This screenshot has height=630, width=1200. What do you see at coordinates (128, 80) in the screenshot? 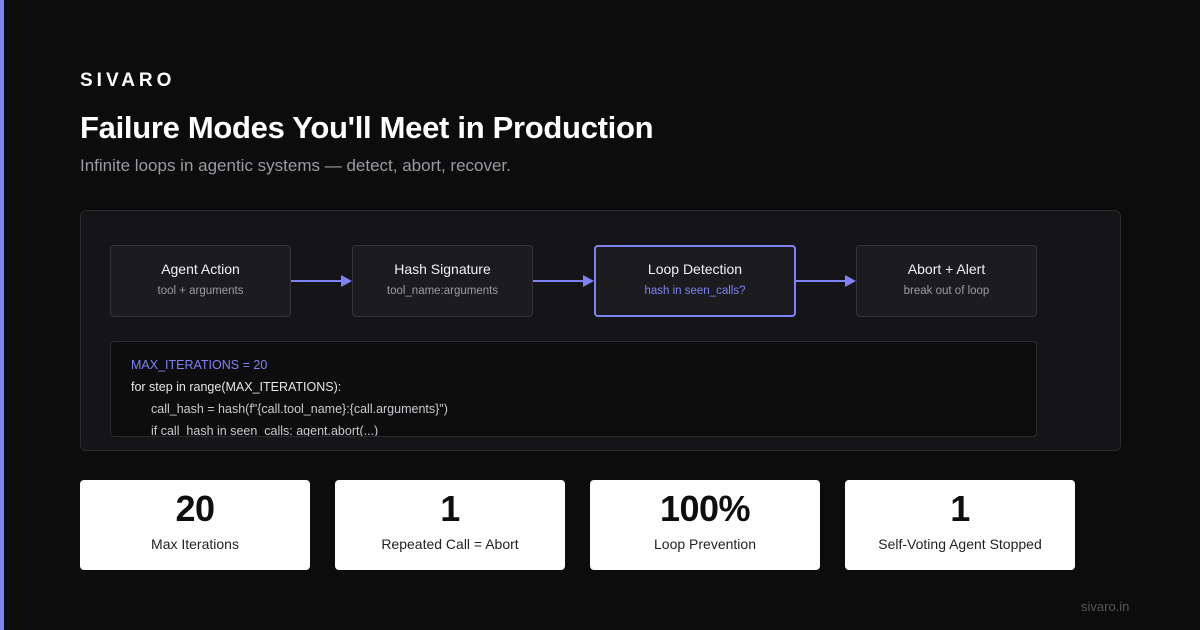
I see `brand-logo: SIVARO` at bounding box center [128, 80].